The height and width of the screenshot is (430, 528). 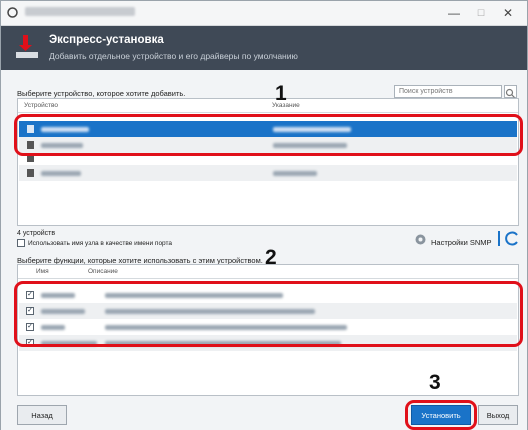 I want to click on close-button: ✕, so click(x=508, y=13).